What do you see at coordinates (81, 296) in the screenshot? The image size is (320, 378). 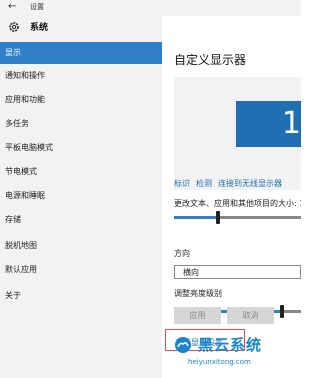 I see `sidebar-item-about: 关于` at bounding box center [81, 296].